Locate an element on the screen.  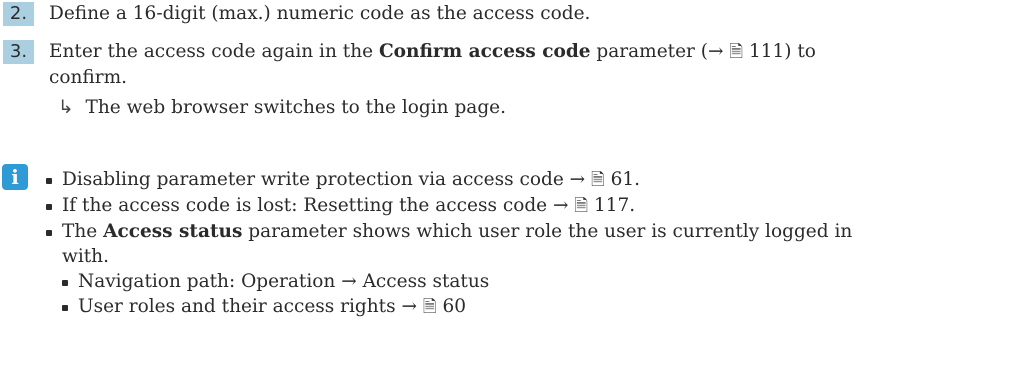
info-icon: i is located at coordinates (15, 177).